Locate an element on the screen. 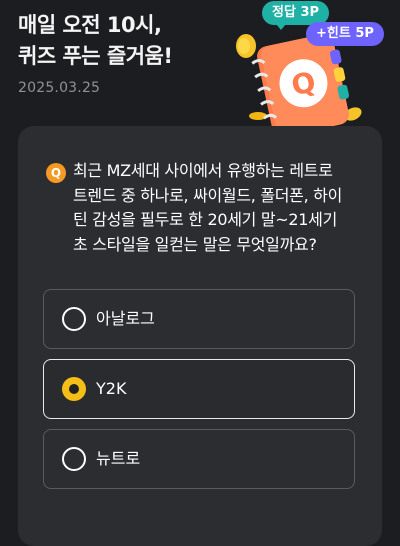 Image resolution: width=400 pixels, height=546 pixels. quiz-date: 2025.03.25 is located at coordinates (59, 88).